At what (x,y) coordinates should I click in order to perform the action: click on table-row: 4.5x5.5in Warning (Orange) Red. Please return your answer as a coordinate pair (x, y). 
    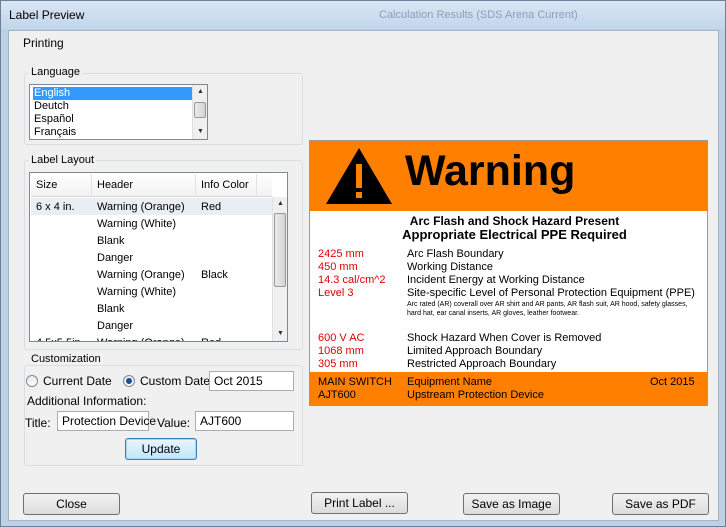
    Looking at the image, I should click on (151, 337).